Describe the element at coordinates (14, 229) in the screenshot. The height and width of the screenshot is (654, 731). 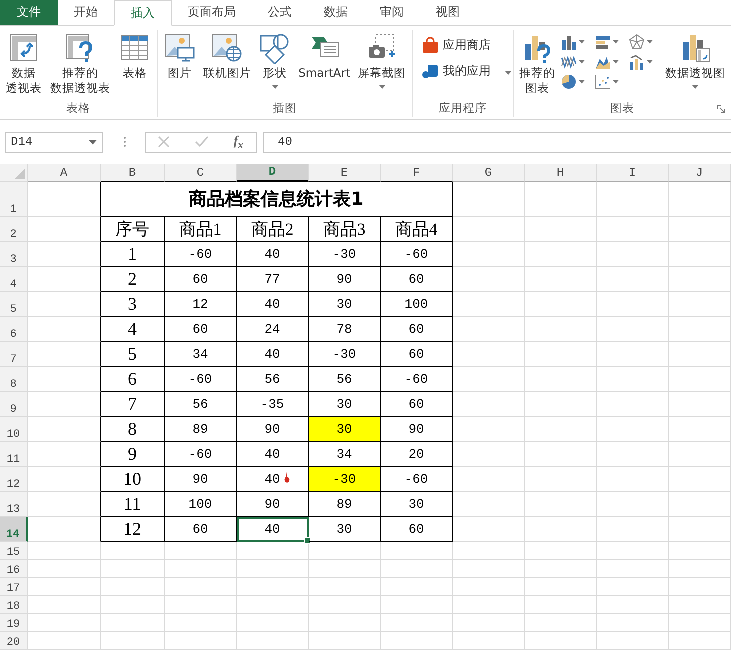
I see `row-header: 2` at that location.